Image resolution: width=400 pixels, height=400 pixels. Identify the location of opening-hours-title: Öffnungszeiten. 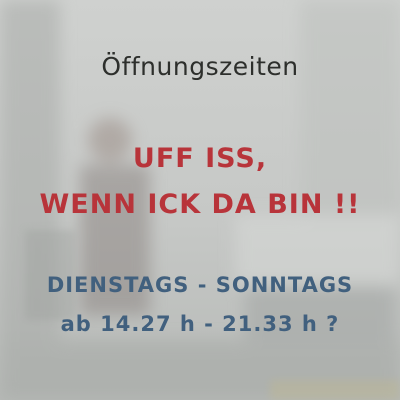
(200, 66).